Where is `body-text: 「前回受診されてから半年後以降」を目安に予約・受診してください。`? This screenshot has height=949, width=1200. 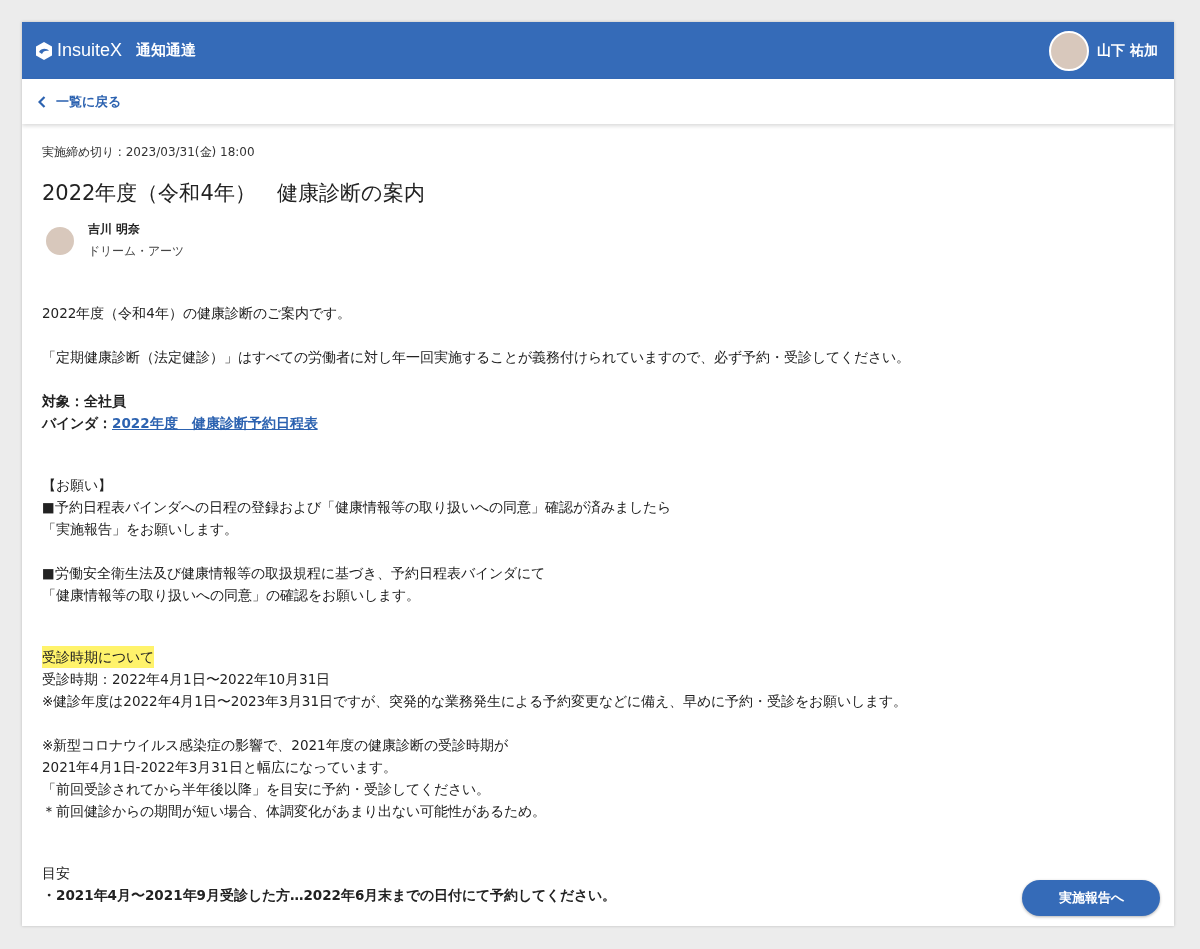 body-text: 「前回受診されてから半年後以降」を目安に予約・受診してください。 is located at coordinates (266, 789).